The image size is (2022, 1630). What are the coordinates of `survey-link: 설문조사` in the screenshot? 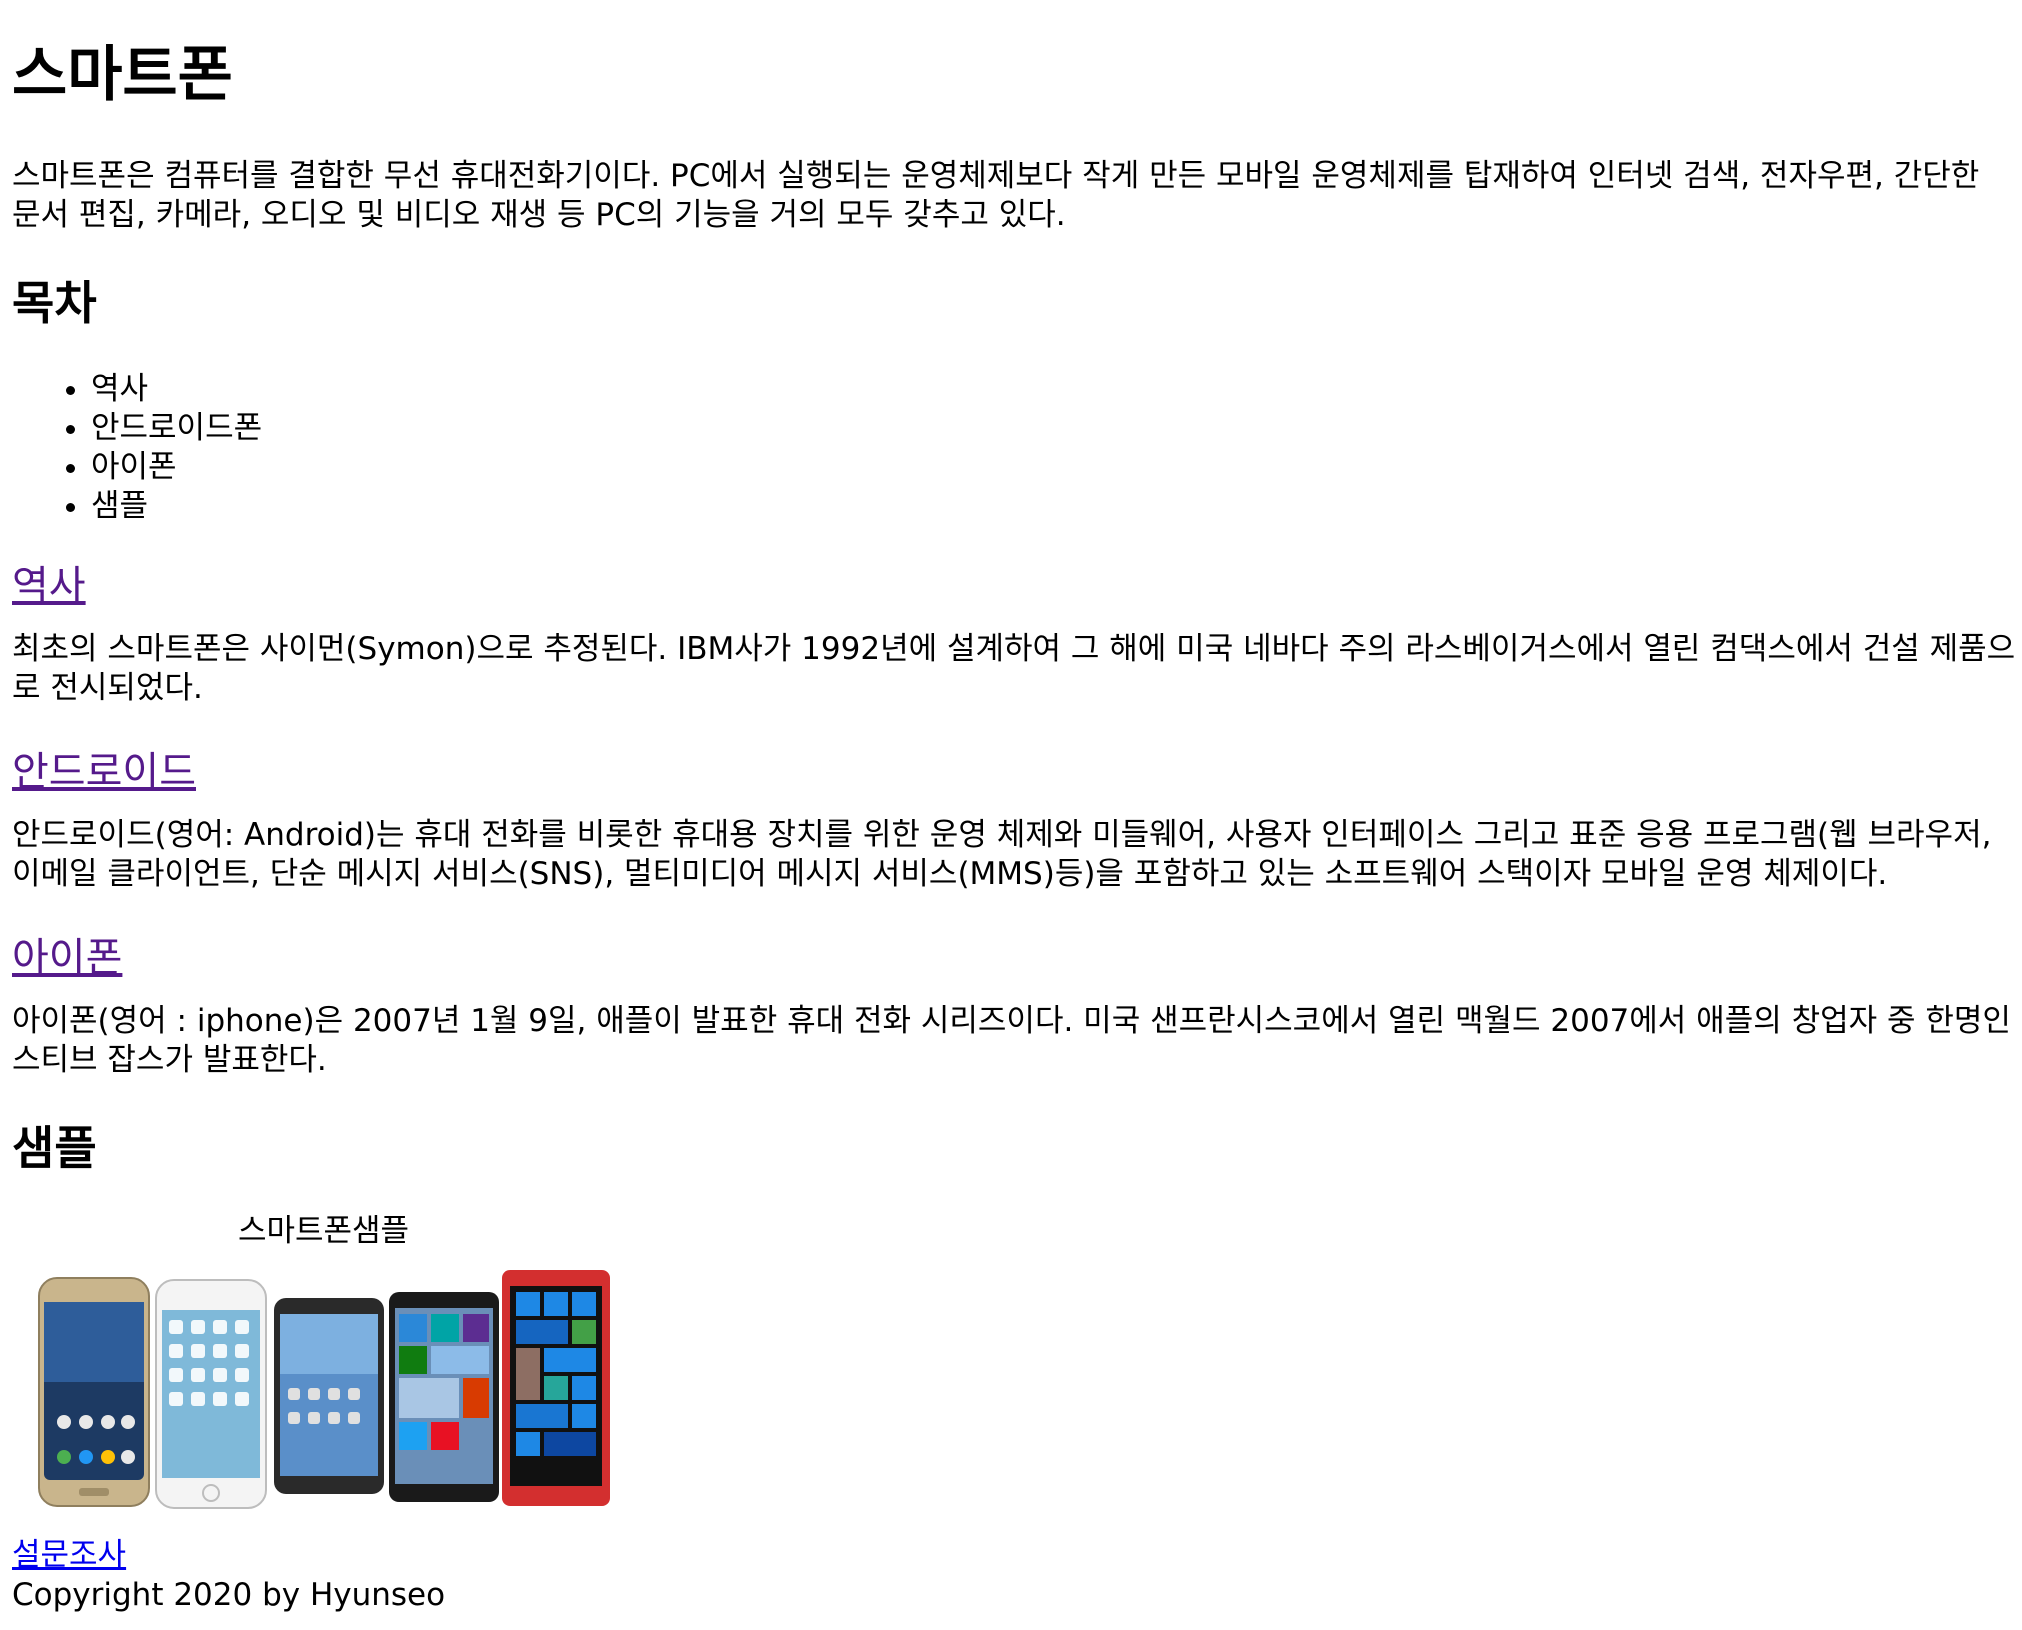 It's located at (69, 1555).